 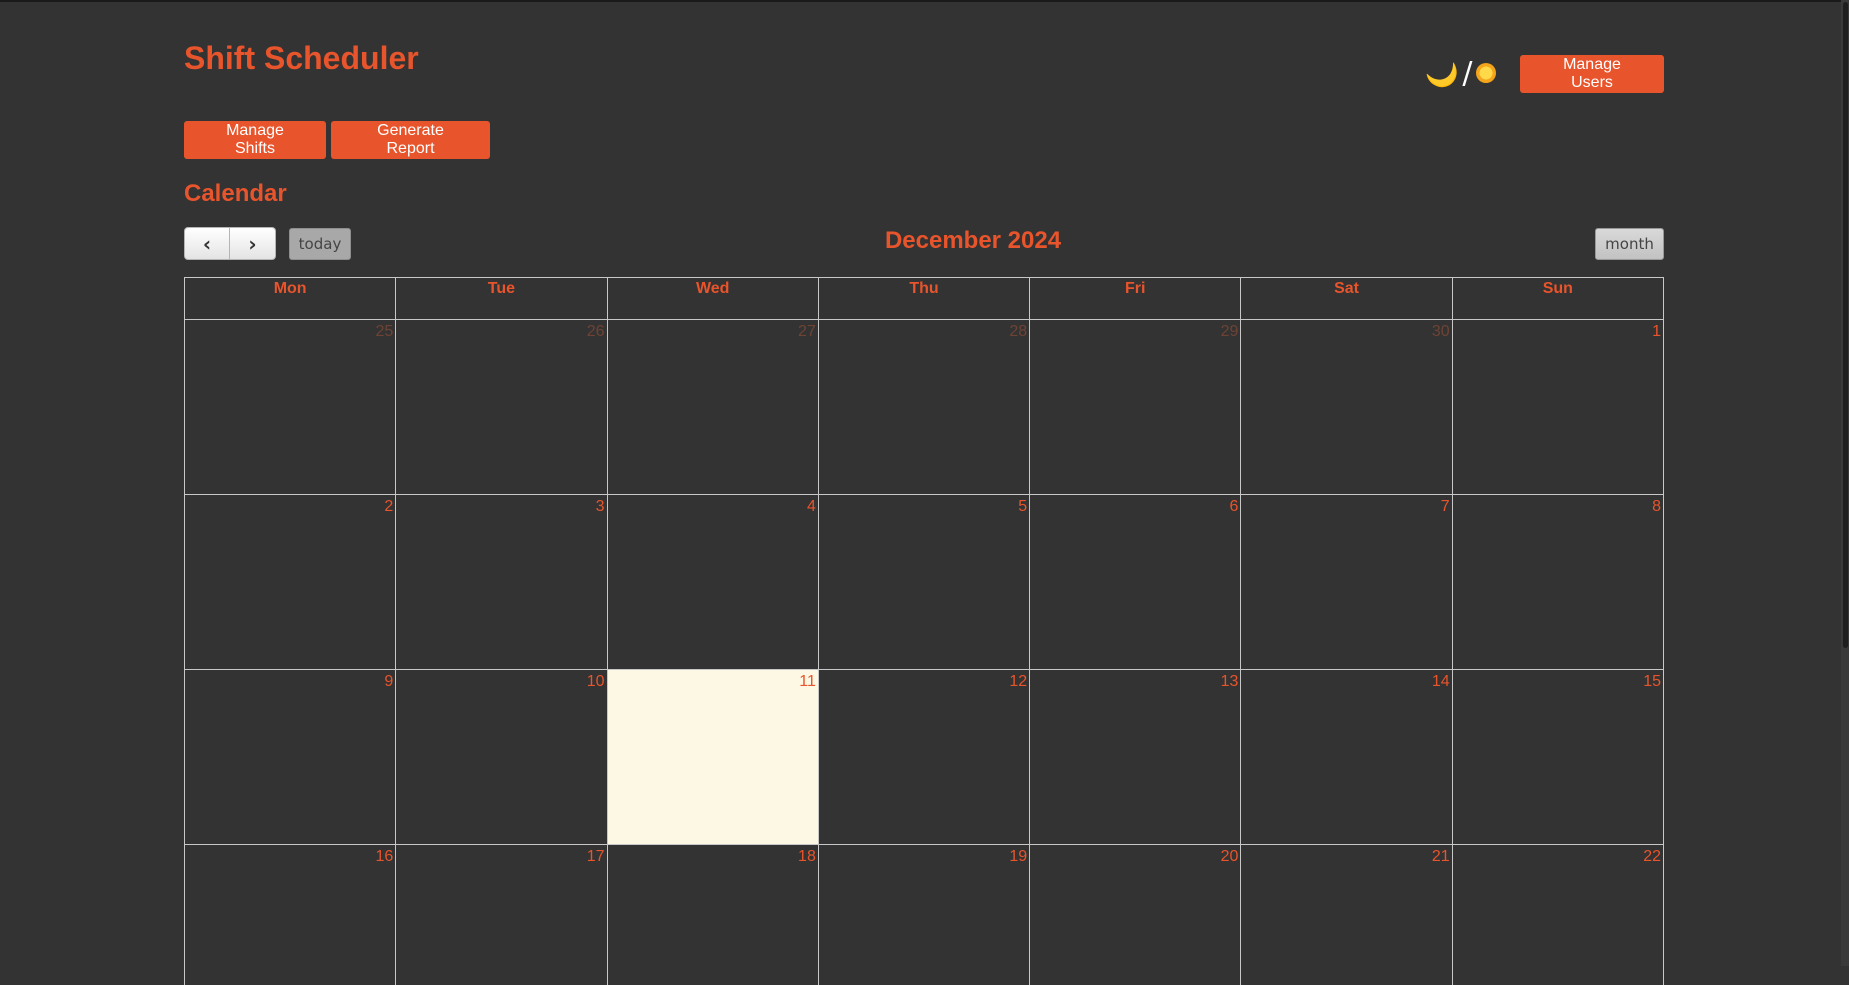 What do you see at coordinates (595, 331) in the screenshot?
I see `day-number: 26` at bounding box center [595, 331].